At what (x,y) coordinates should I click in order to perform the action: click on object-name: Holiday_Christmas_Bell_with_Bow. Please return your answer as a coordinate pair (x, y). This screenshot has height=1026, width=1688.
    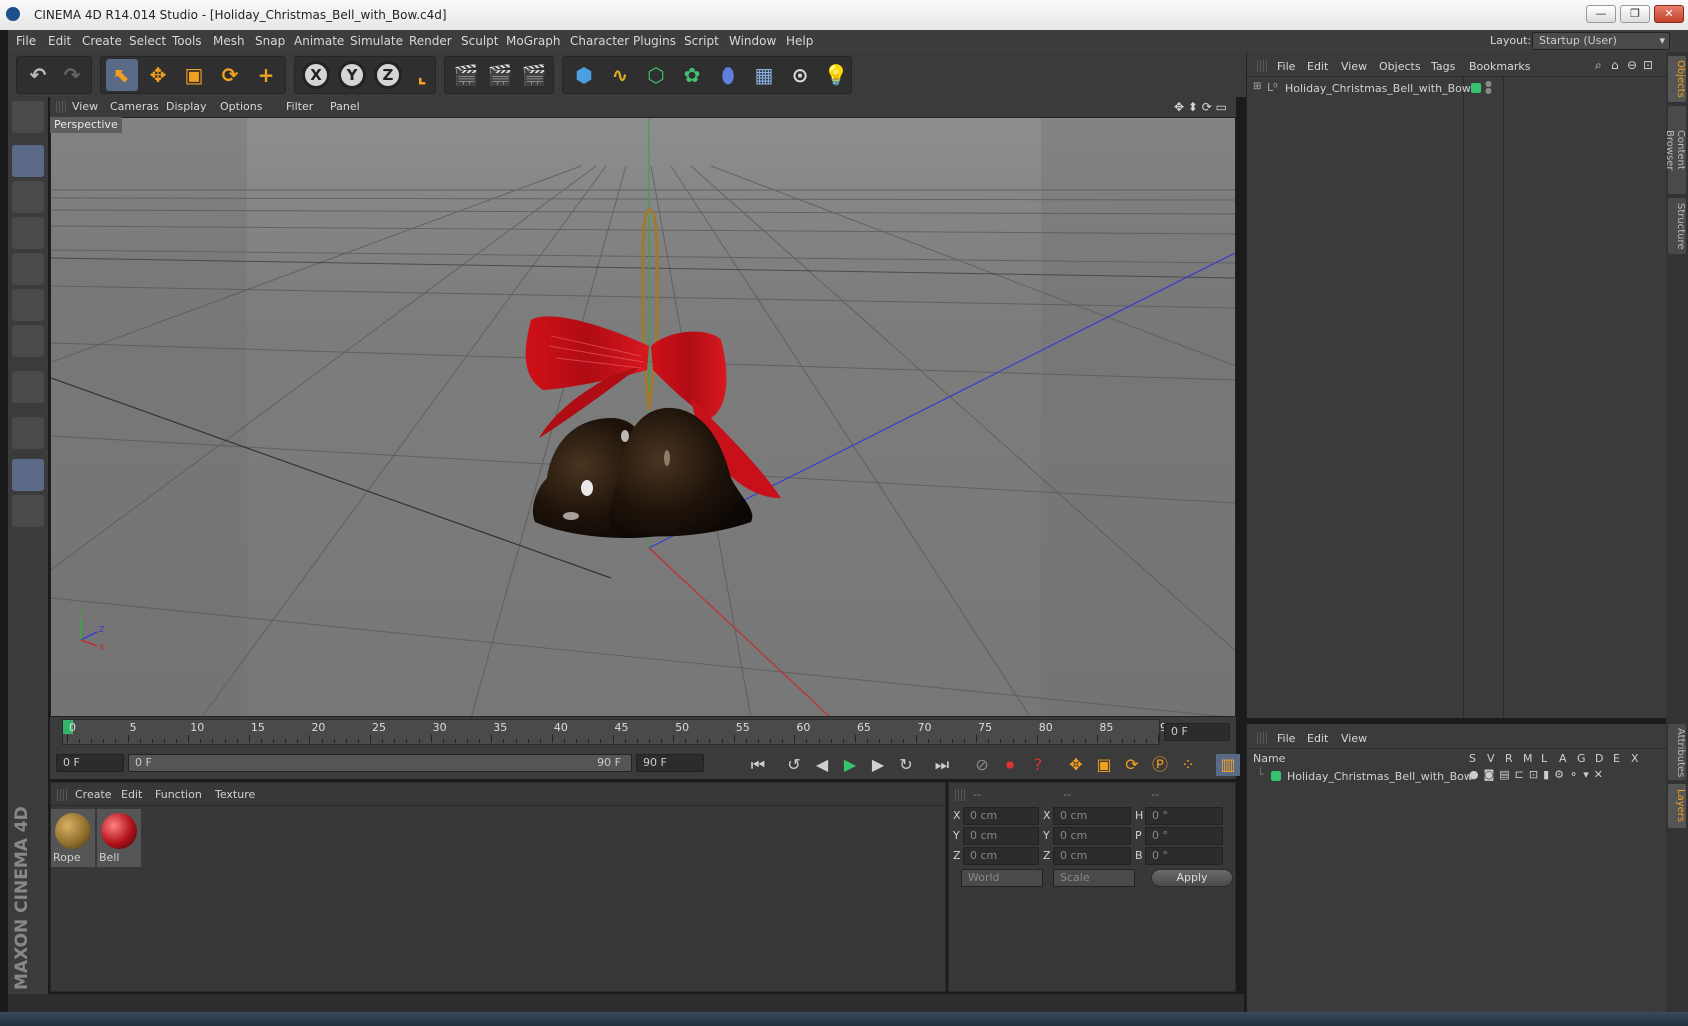
    Looking at the image, I should click on (1378, 88).